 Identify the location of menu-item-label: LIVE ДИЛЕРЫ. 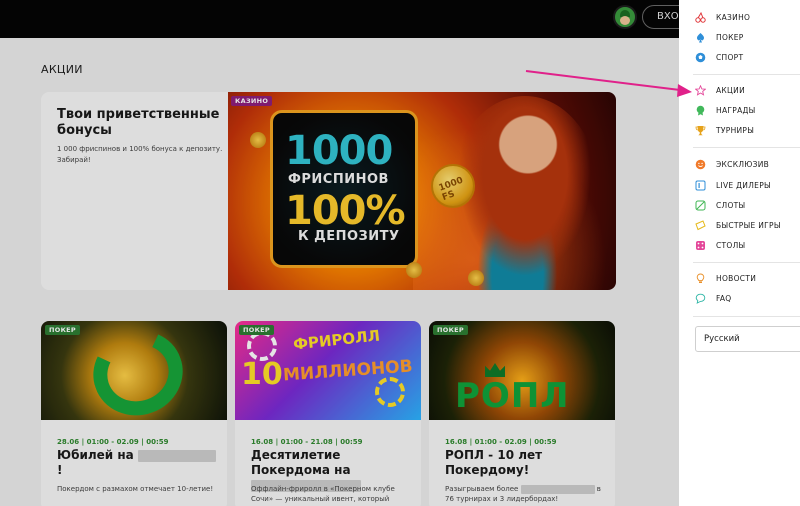
(743, 185).